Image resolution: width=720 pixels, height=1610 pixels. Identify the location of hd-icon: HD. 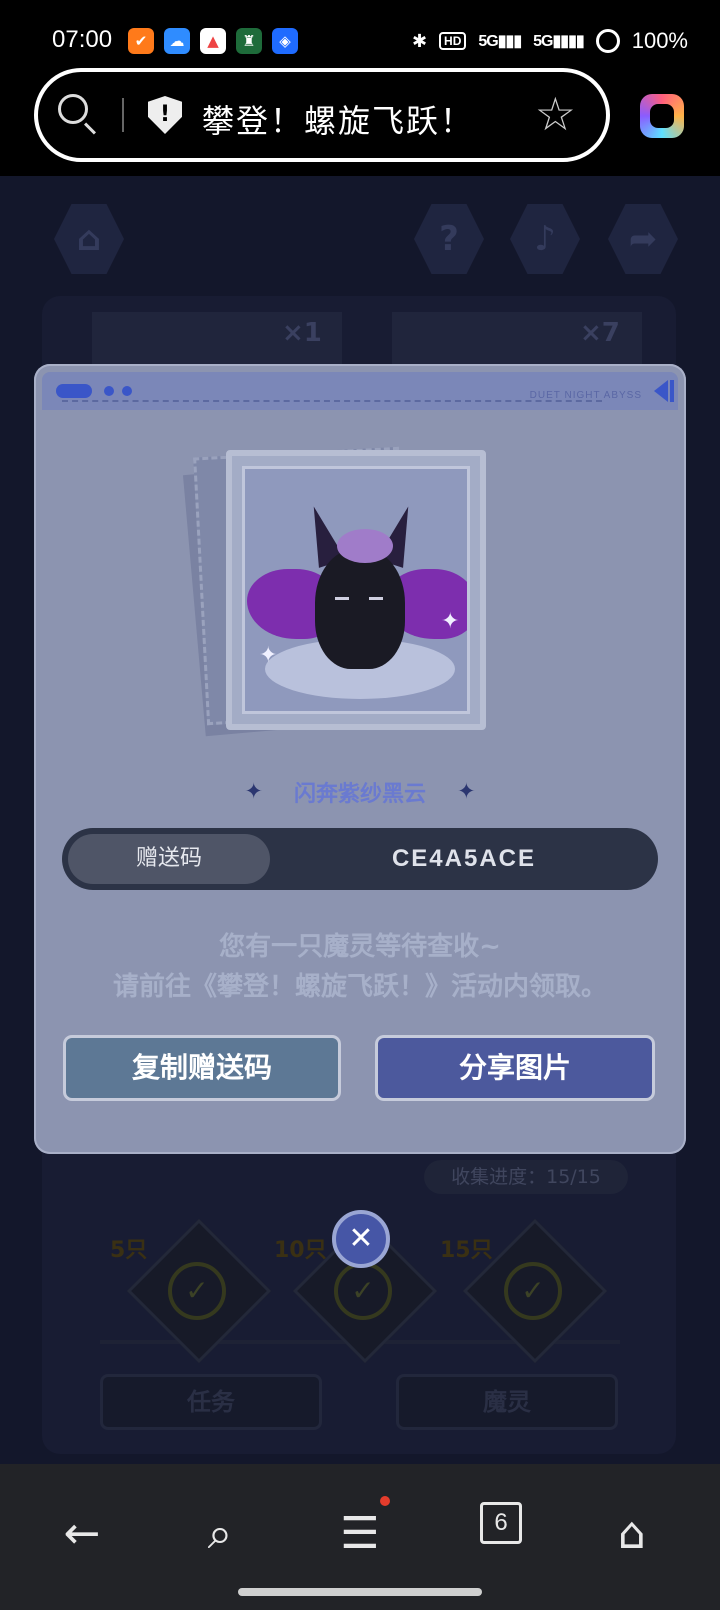
(453, 41).